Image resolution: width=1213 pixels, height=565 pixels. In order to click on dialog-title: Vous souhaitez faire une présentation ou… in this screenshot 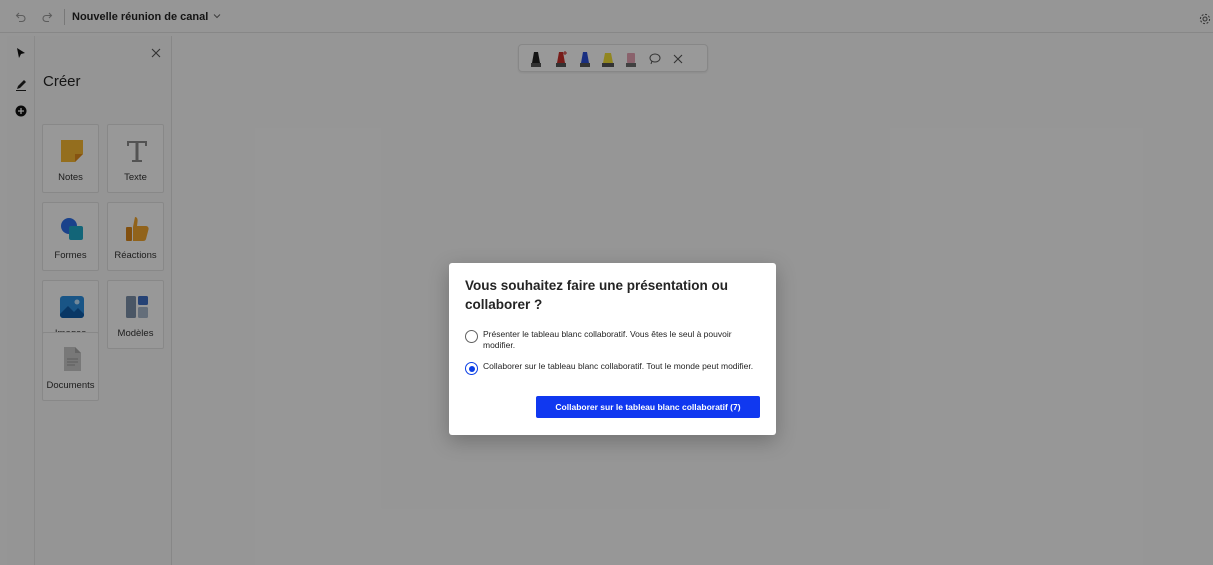, I will do `click(597, 295)`.